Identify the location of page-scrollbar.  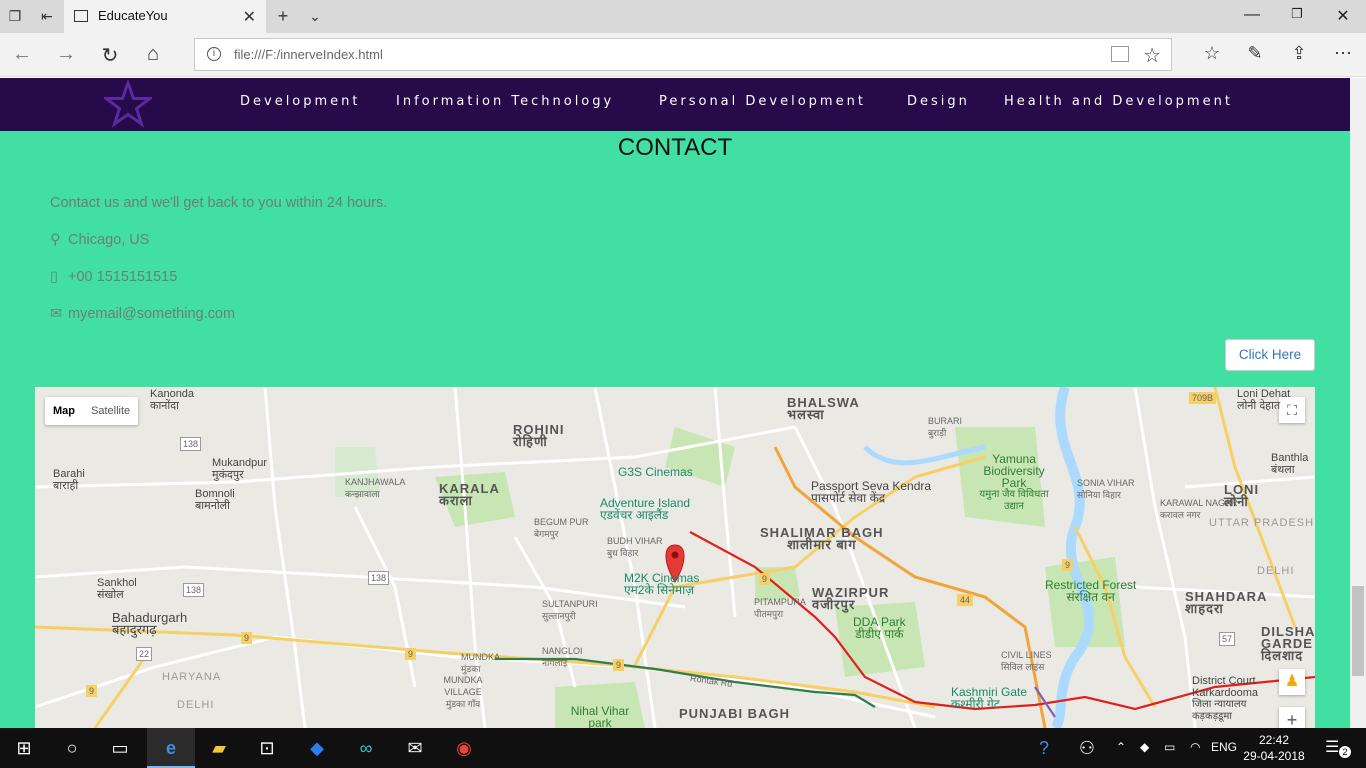
(1358, 403).